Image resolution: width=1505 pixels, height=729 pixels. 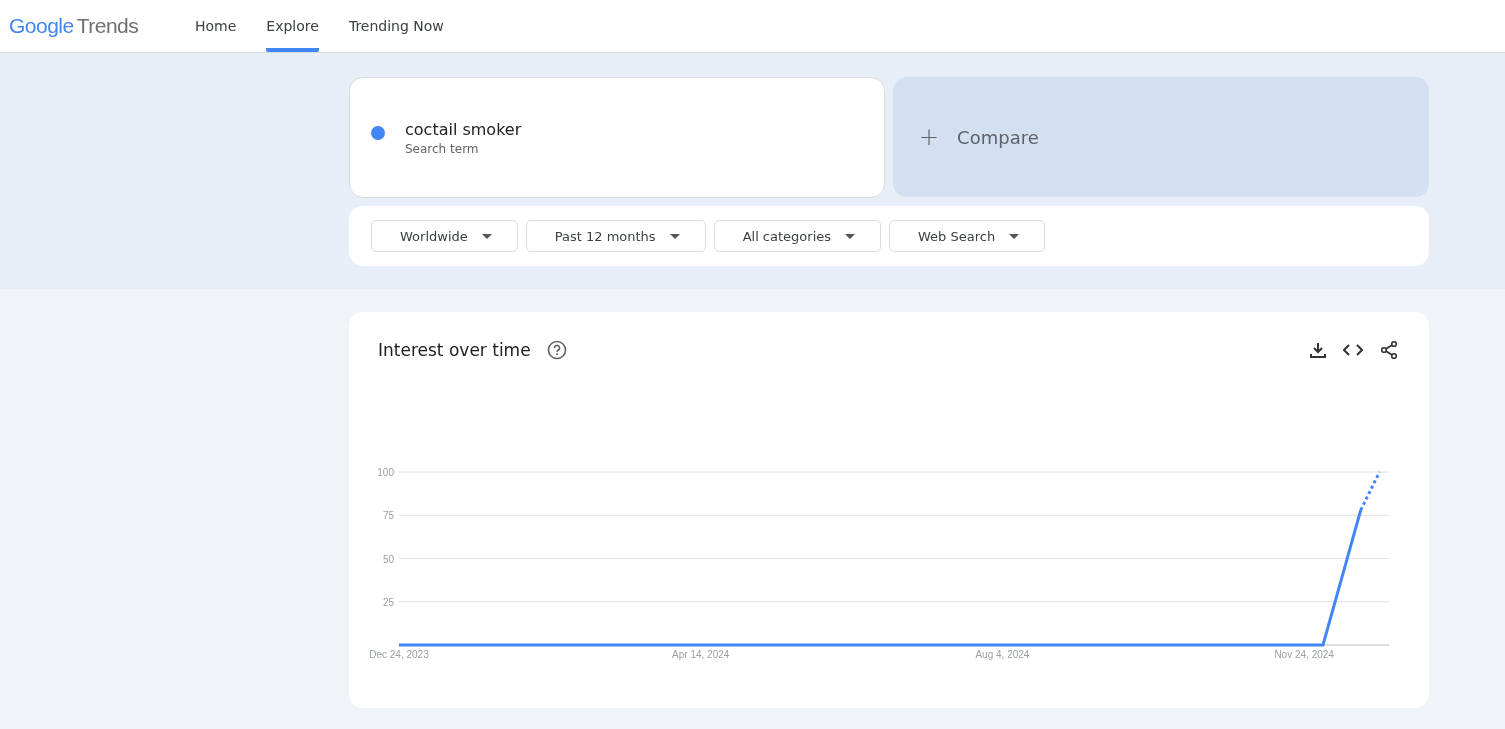 I want to click on nav-tab: Home, so click(x=216, y=26).